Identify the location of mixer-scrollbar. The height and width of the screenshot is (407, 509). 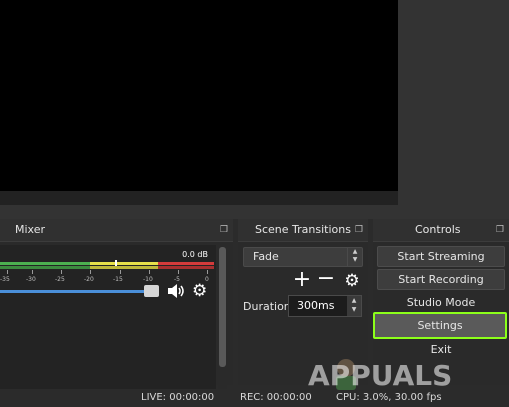
(222, 320).